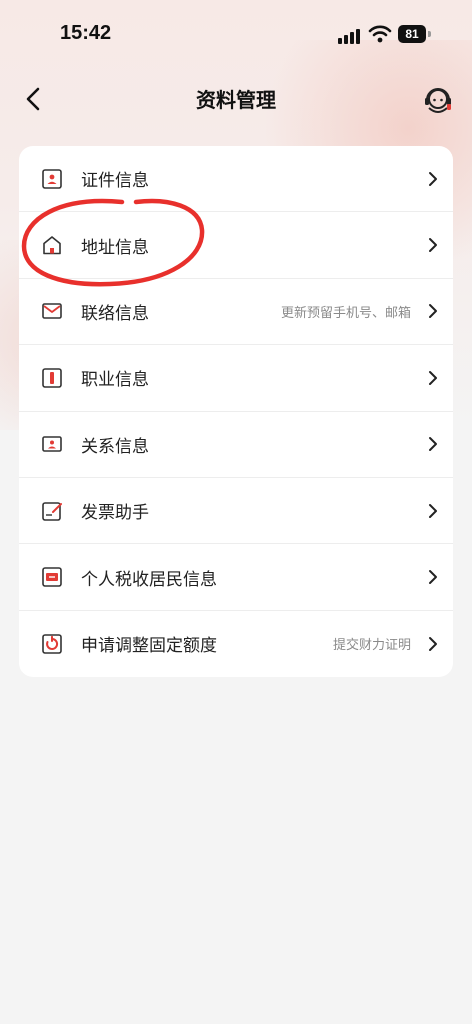 Image resolution: width=472 pixels, height=1024 pixels. Describe the element at coordinates (236, 445) in the screenshot. I see `menu-item-relationship-info: 关系信息` at that location.